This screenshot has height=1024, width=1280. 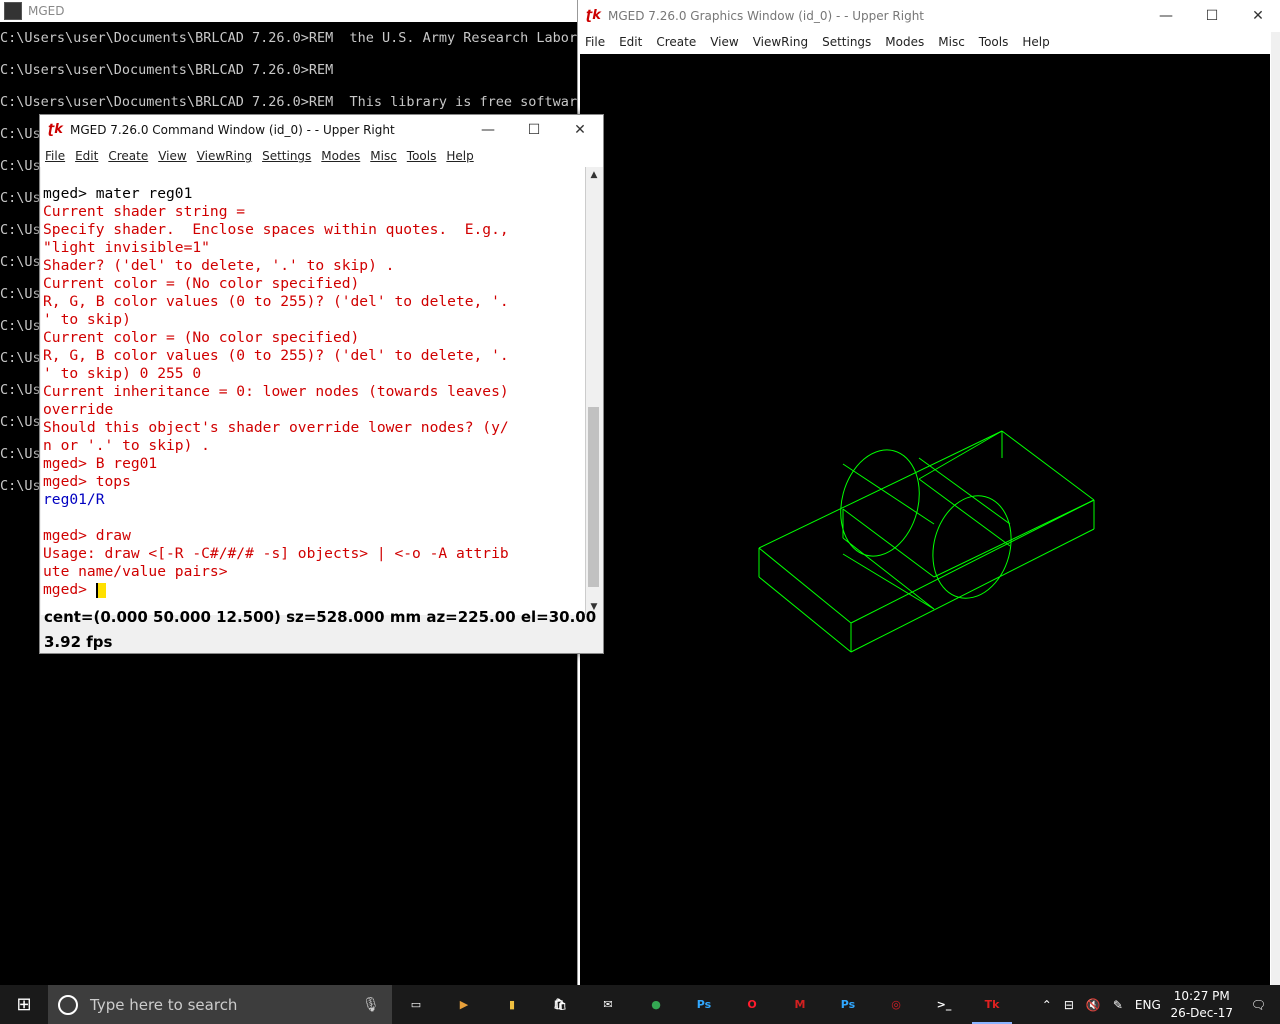 What do you see at coordinates (87, 481) in the screenshot?
I see `output-line: mged> tops` at bounding box center [87, 481].